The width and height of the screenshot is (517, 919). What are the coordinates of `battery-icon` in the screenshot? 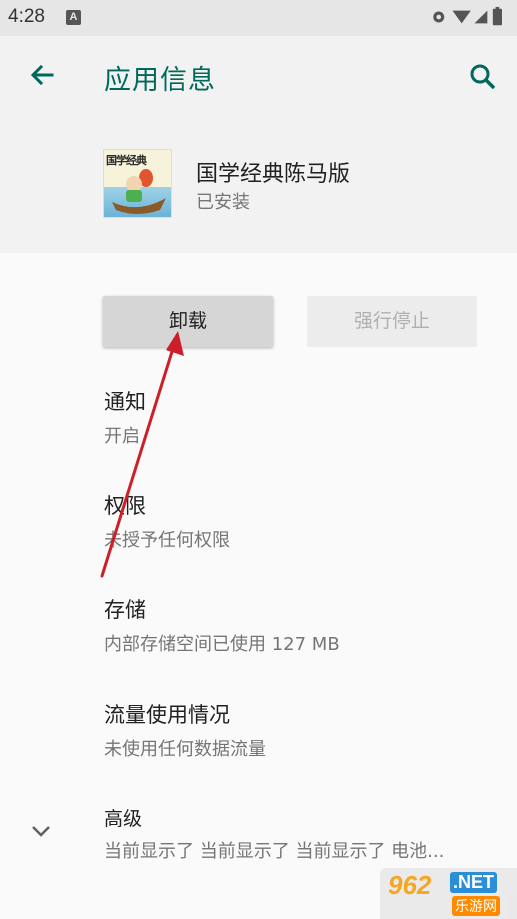 It's located at (497, 16).